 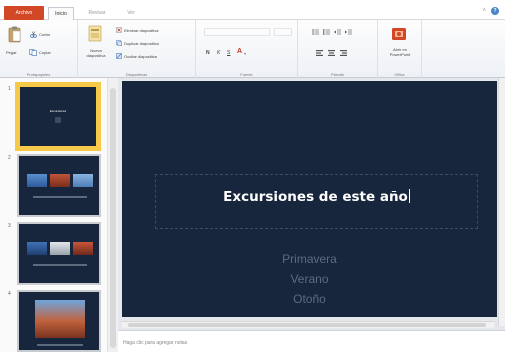 What do you see at coordinates (246, 74) in the screenshot?
I see `font-group-label: Fuente` at bounding box center [246, 74].